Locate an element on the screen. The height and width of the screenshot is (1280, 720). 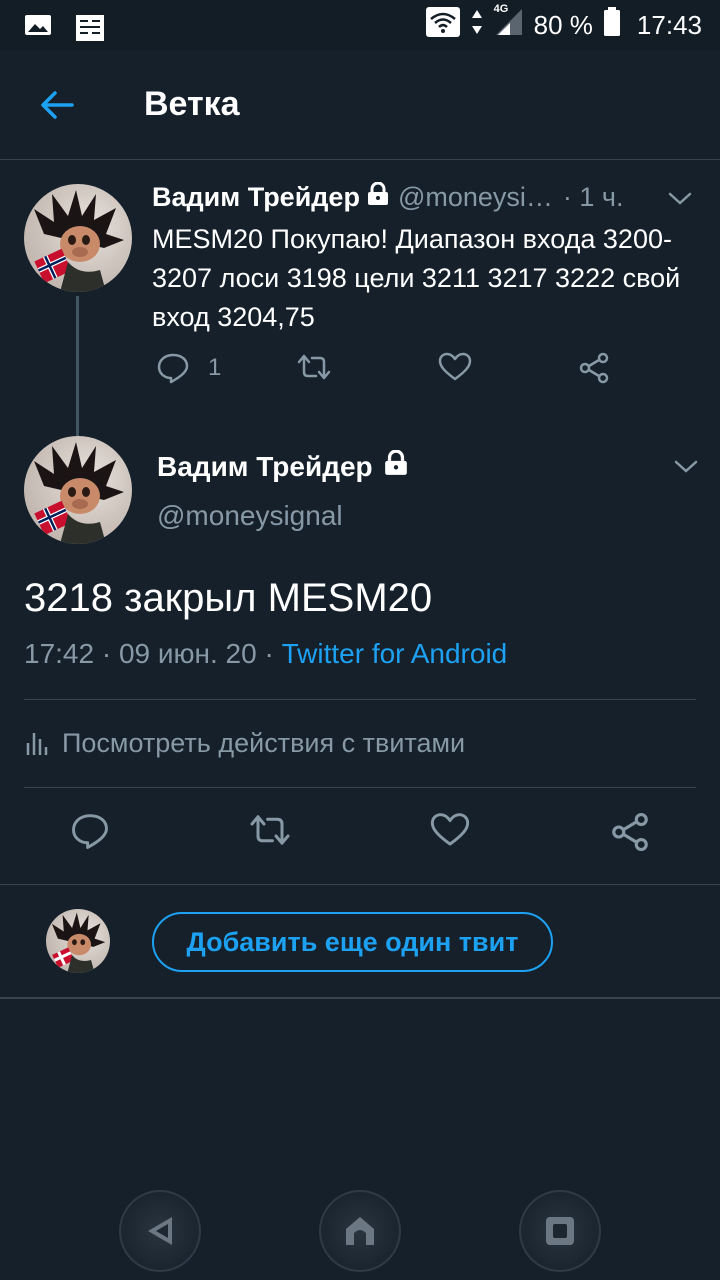
arrow-left-icon is located at coordinates (57, 104).